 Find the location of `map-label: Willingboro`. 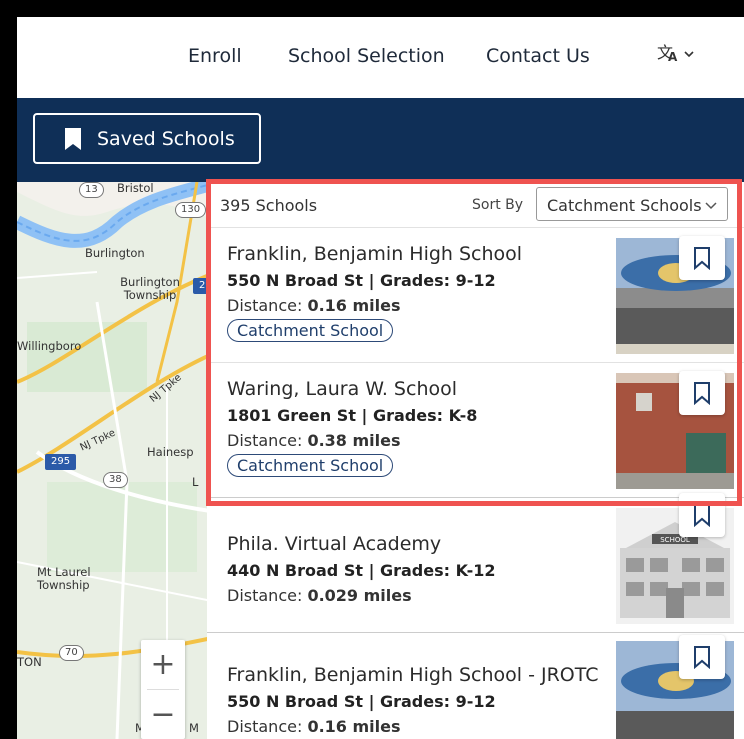

map-label: Willingboro is located at coordinates (49, 346).